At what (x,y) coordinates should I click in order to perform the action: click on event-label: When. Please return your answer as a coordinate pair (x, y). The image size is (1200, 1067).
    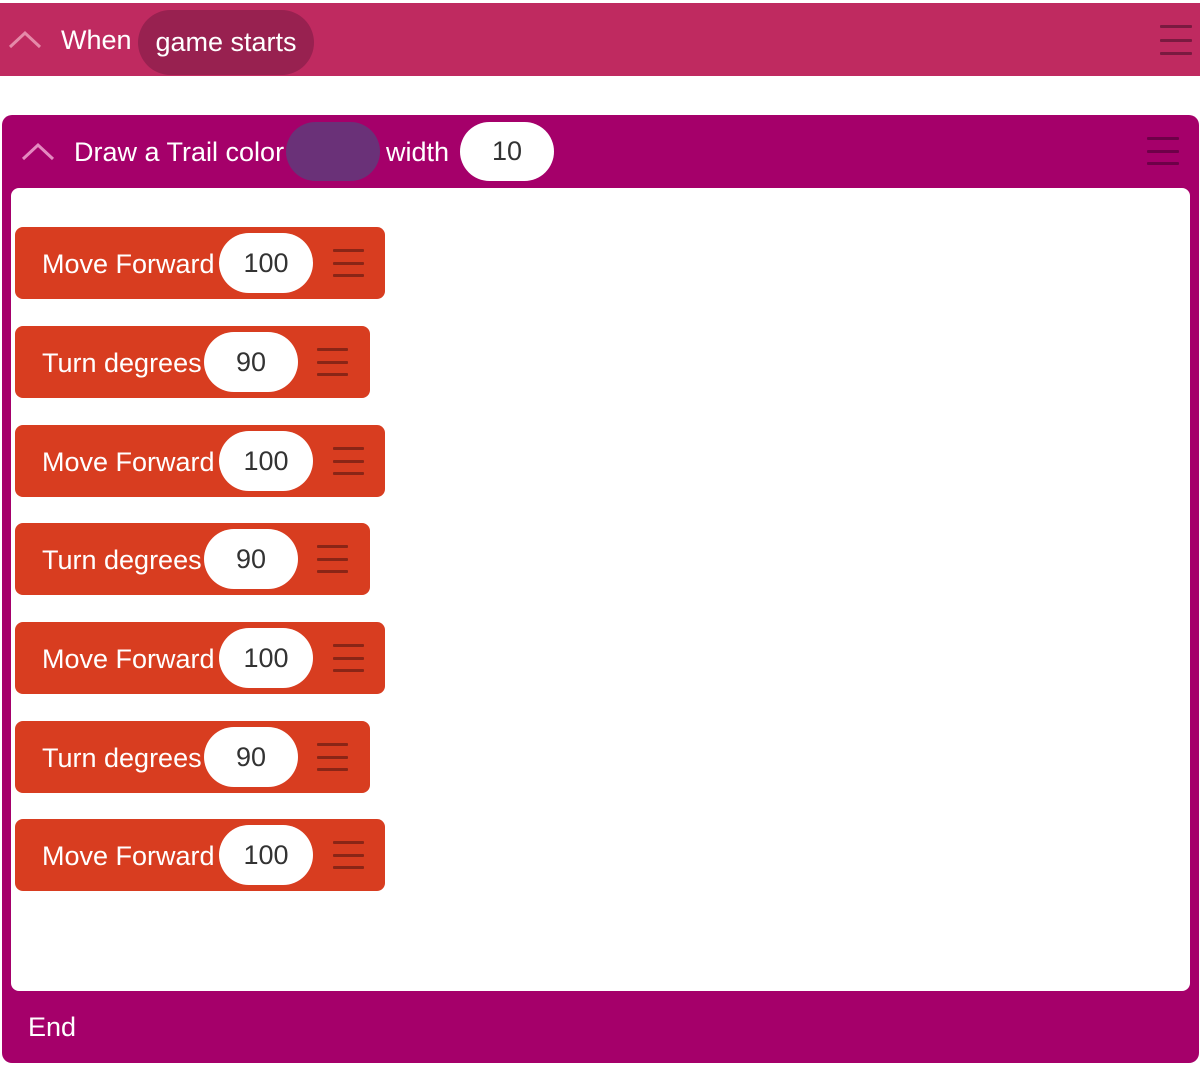
    Looking at the image, I should click on (96, 40).